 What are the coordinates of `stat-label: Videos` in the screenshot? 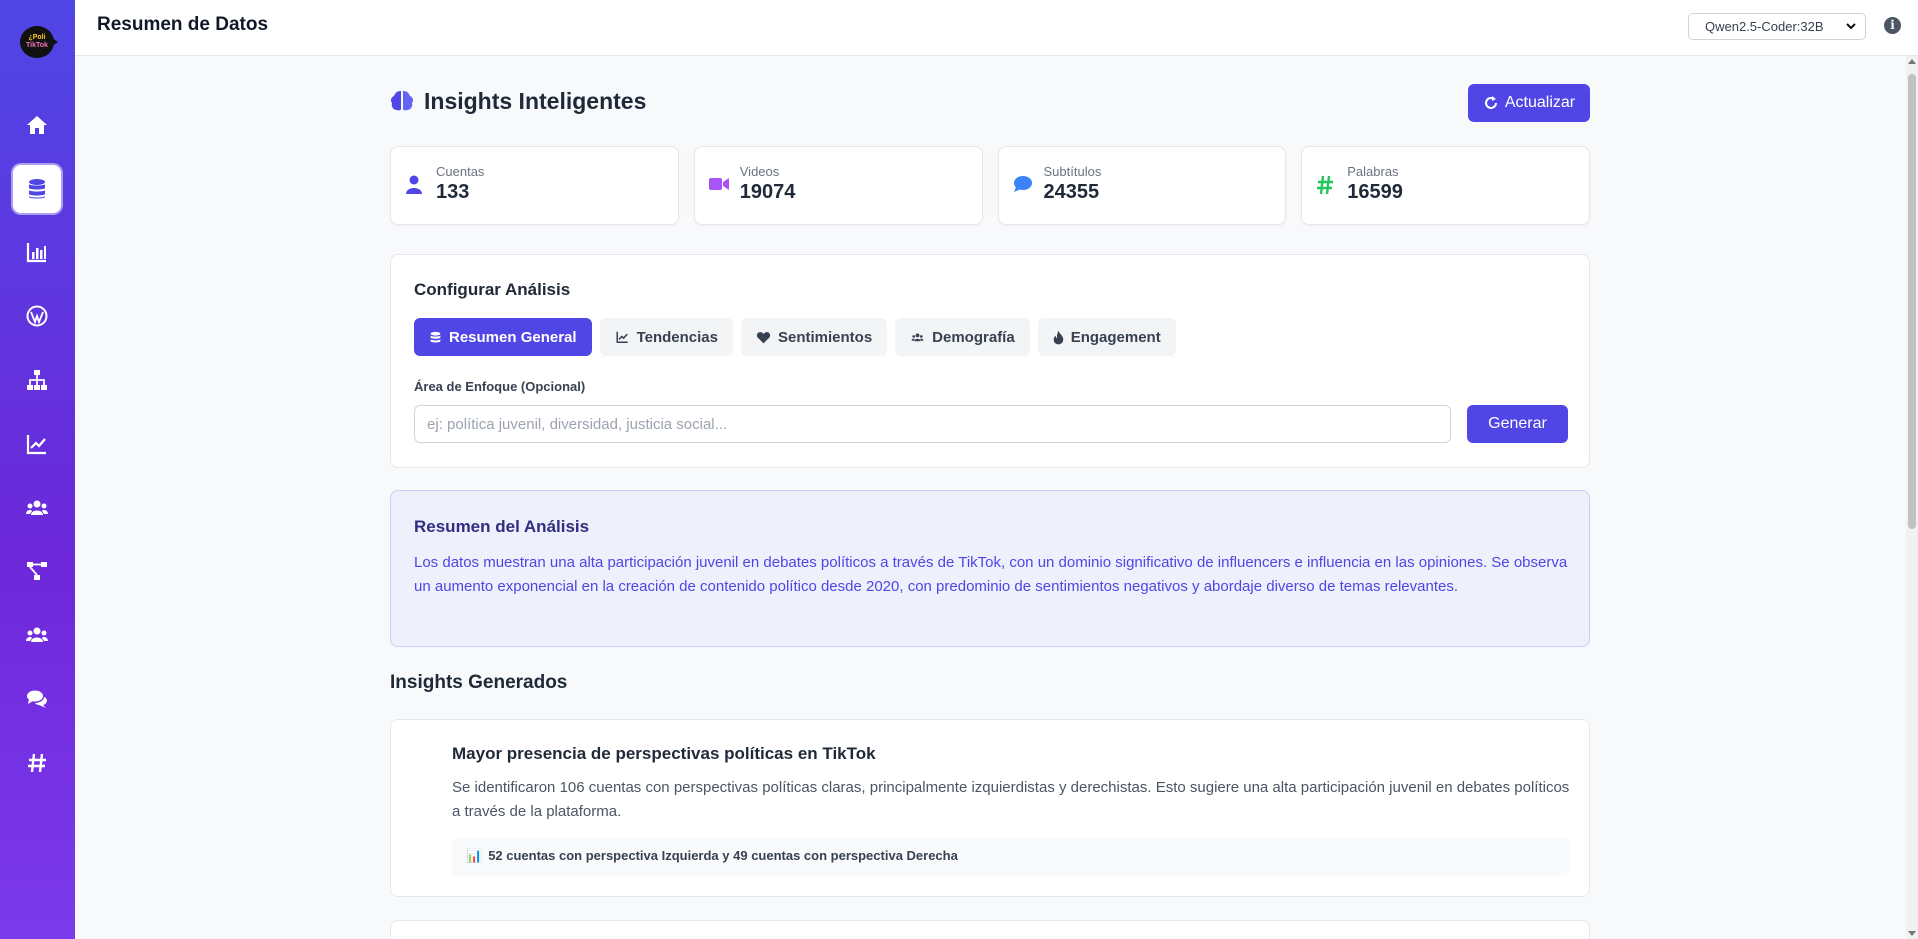 It's located at (759, 171).